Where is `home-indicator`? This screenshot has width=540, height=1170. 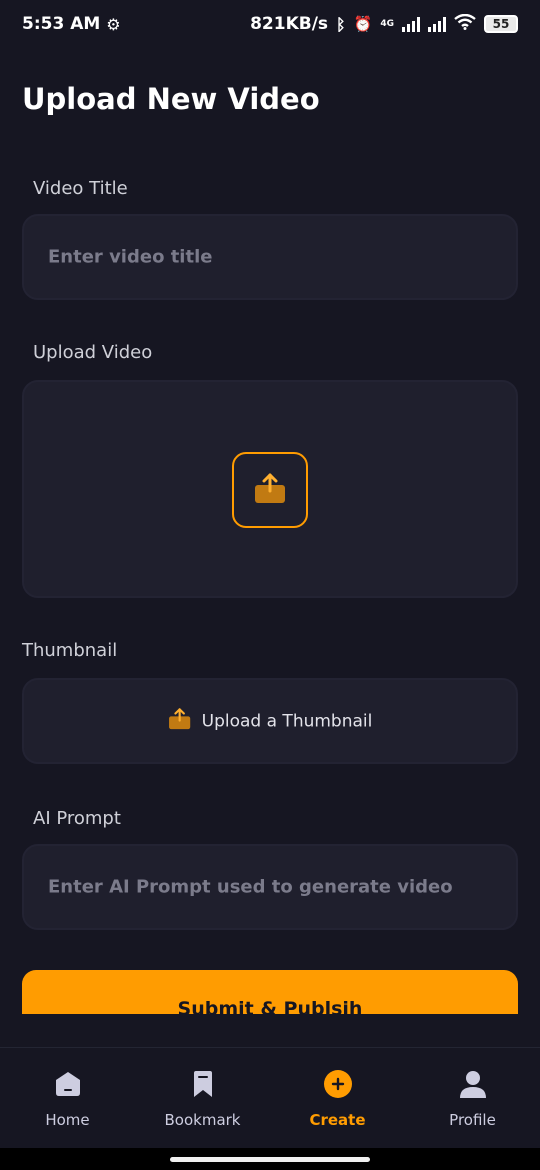 home-indicator is located at coordinates (270, 1159).